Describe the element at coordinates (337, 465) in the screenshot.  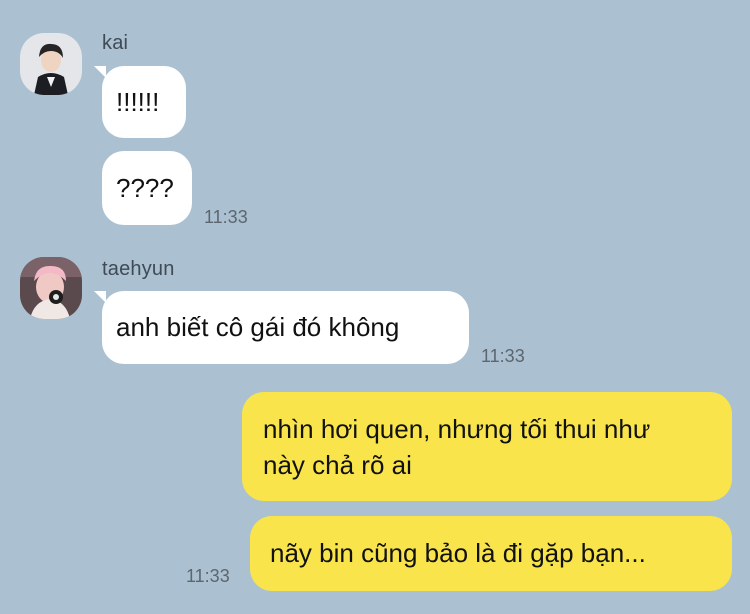
I see `message-text-line: này chả rõ ai` at that location.